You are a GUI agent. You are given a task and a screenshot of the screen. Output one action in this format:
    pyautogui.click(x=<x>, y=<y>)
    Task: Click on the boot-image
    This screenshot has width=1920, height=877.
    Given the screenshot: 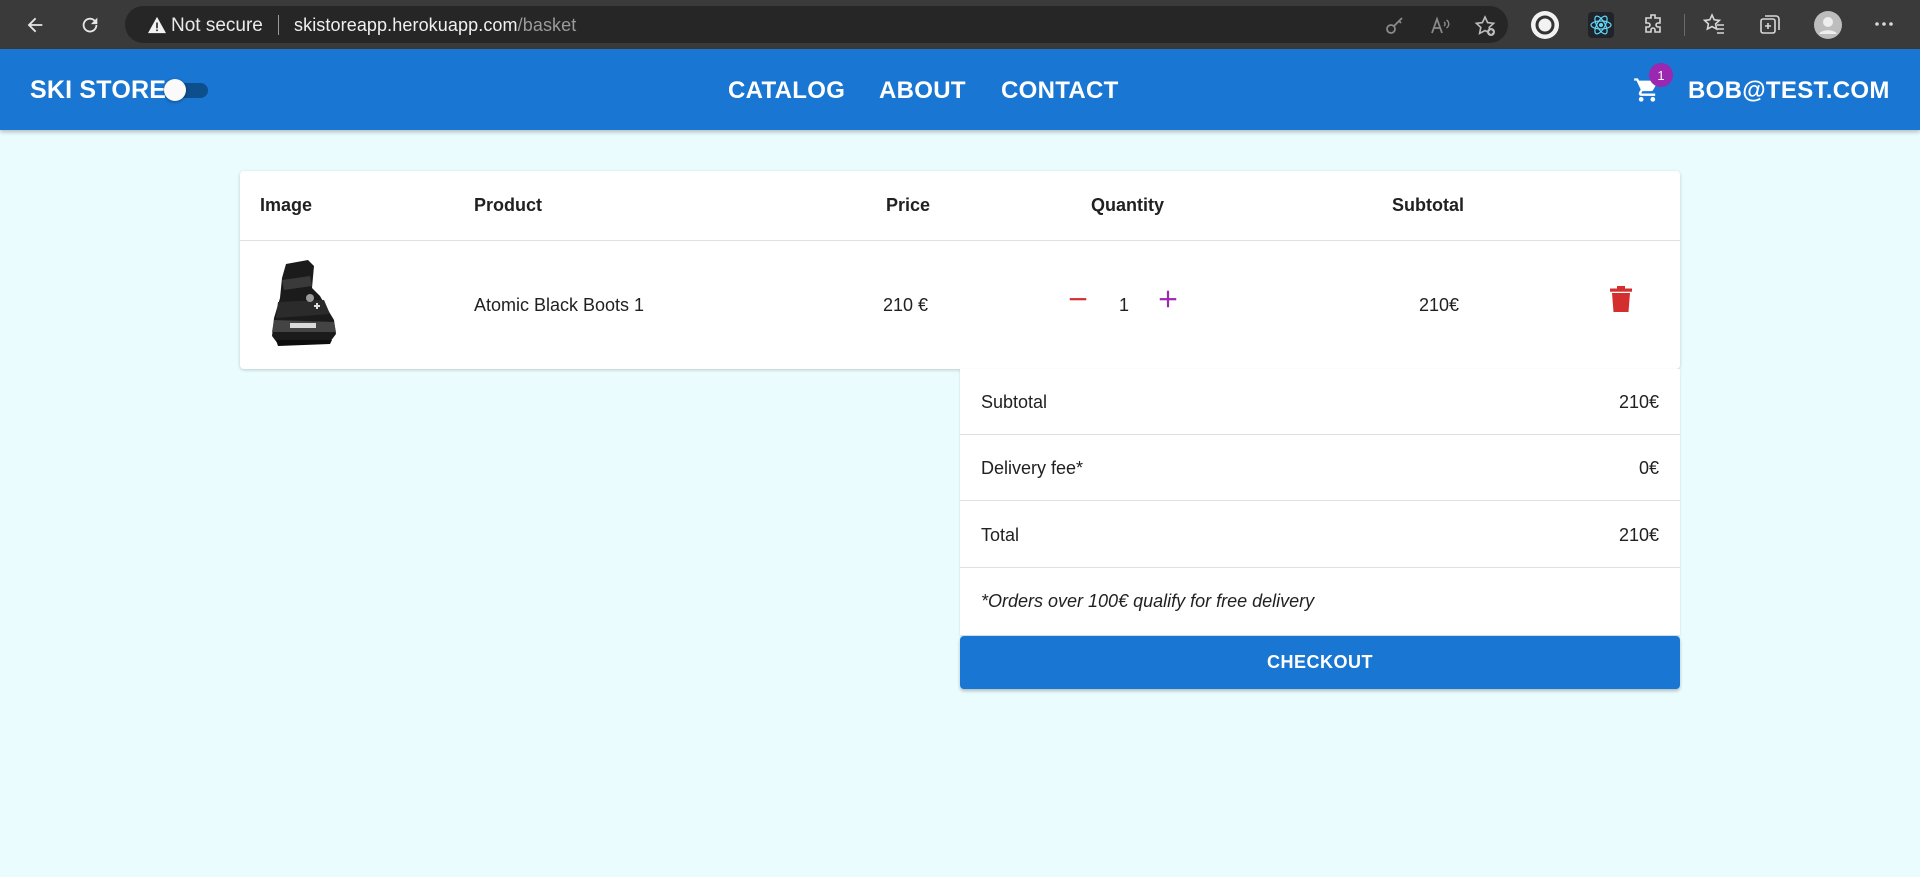 What is the action you would take?
    pyautogui.click(x=304, y=303)
    